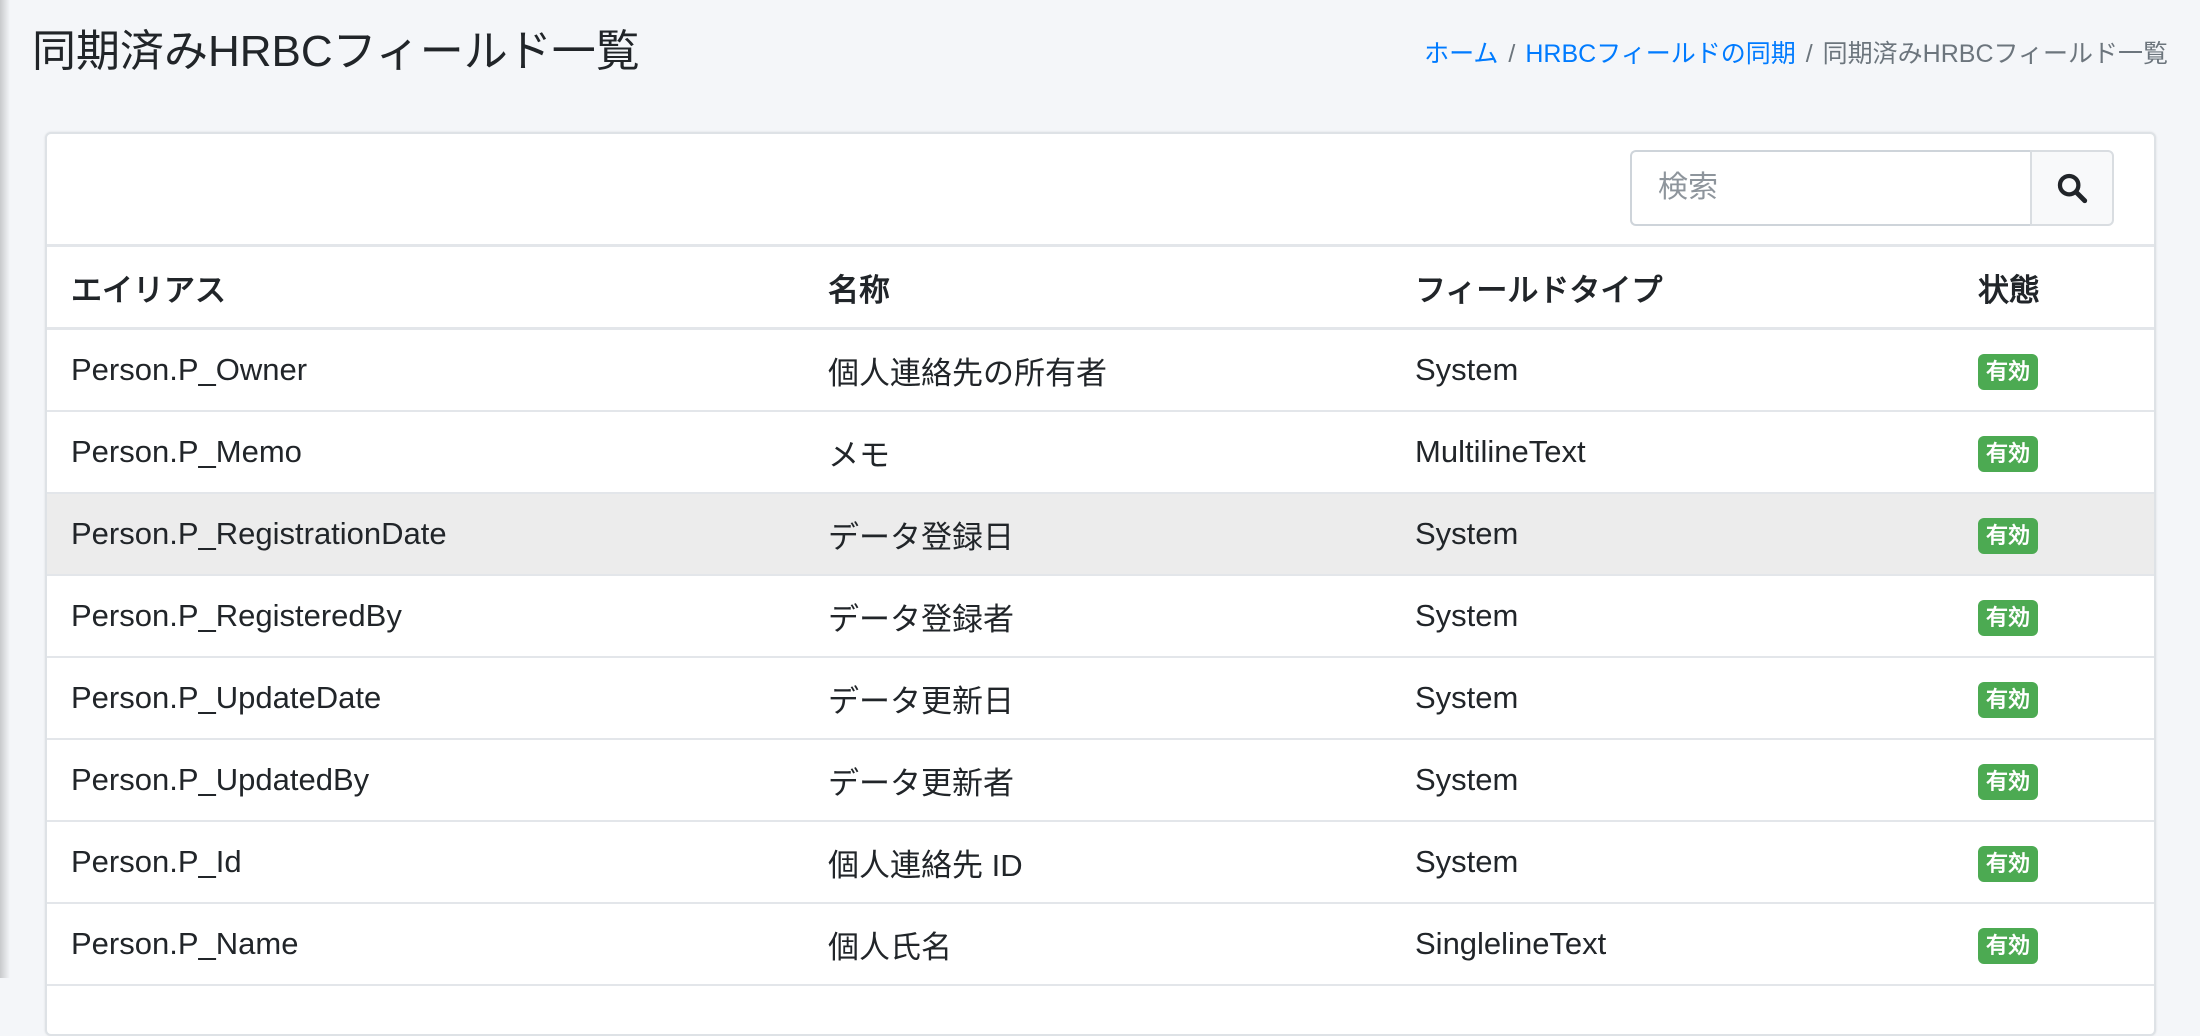 This screenshot has height=1036, width=2200. What do you see at coordinates (1461, 54) in the screenshot?
I see `breadcrumb-home-link: ホーム` at bounding box center [1461, 54].